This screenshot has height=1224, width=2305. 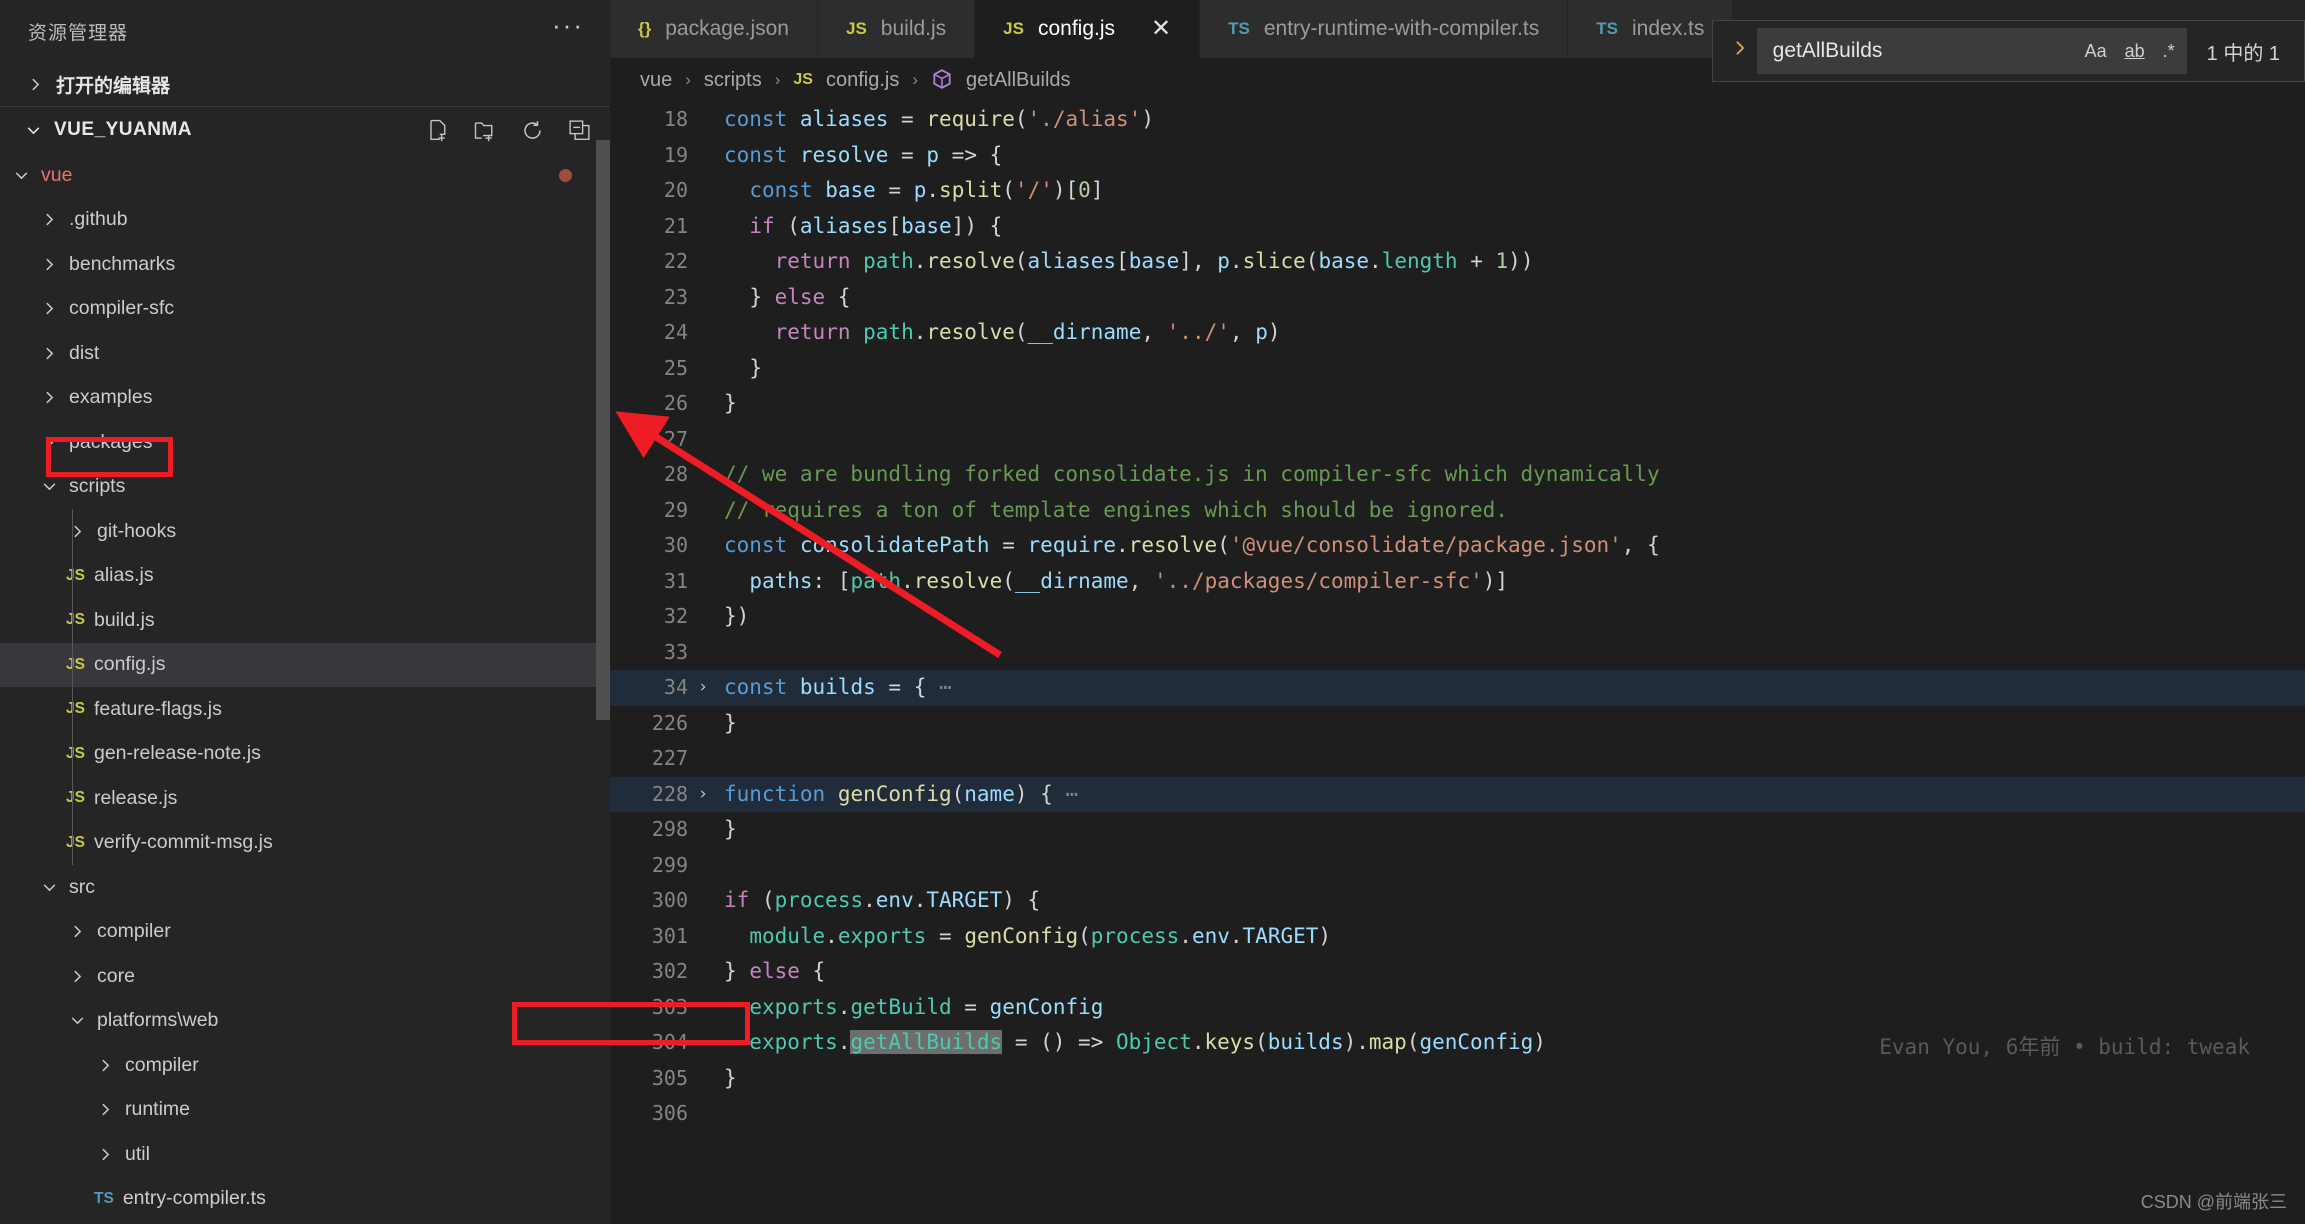 I want to click on code-line-303: 303 exports.getBuild = genConfig, so click(x=1457, y=1008).